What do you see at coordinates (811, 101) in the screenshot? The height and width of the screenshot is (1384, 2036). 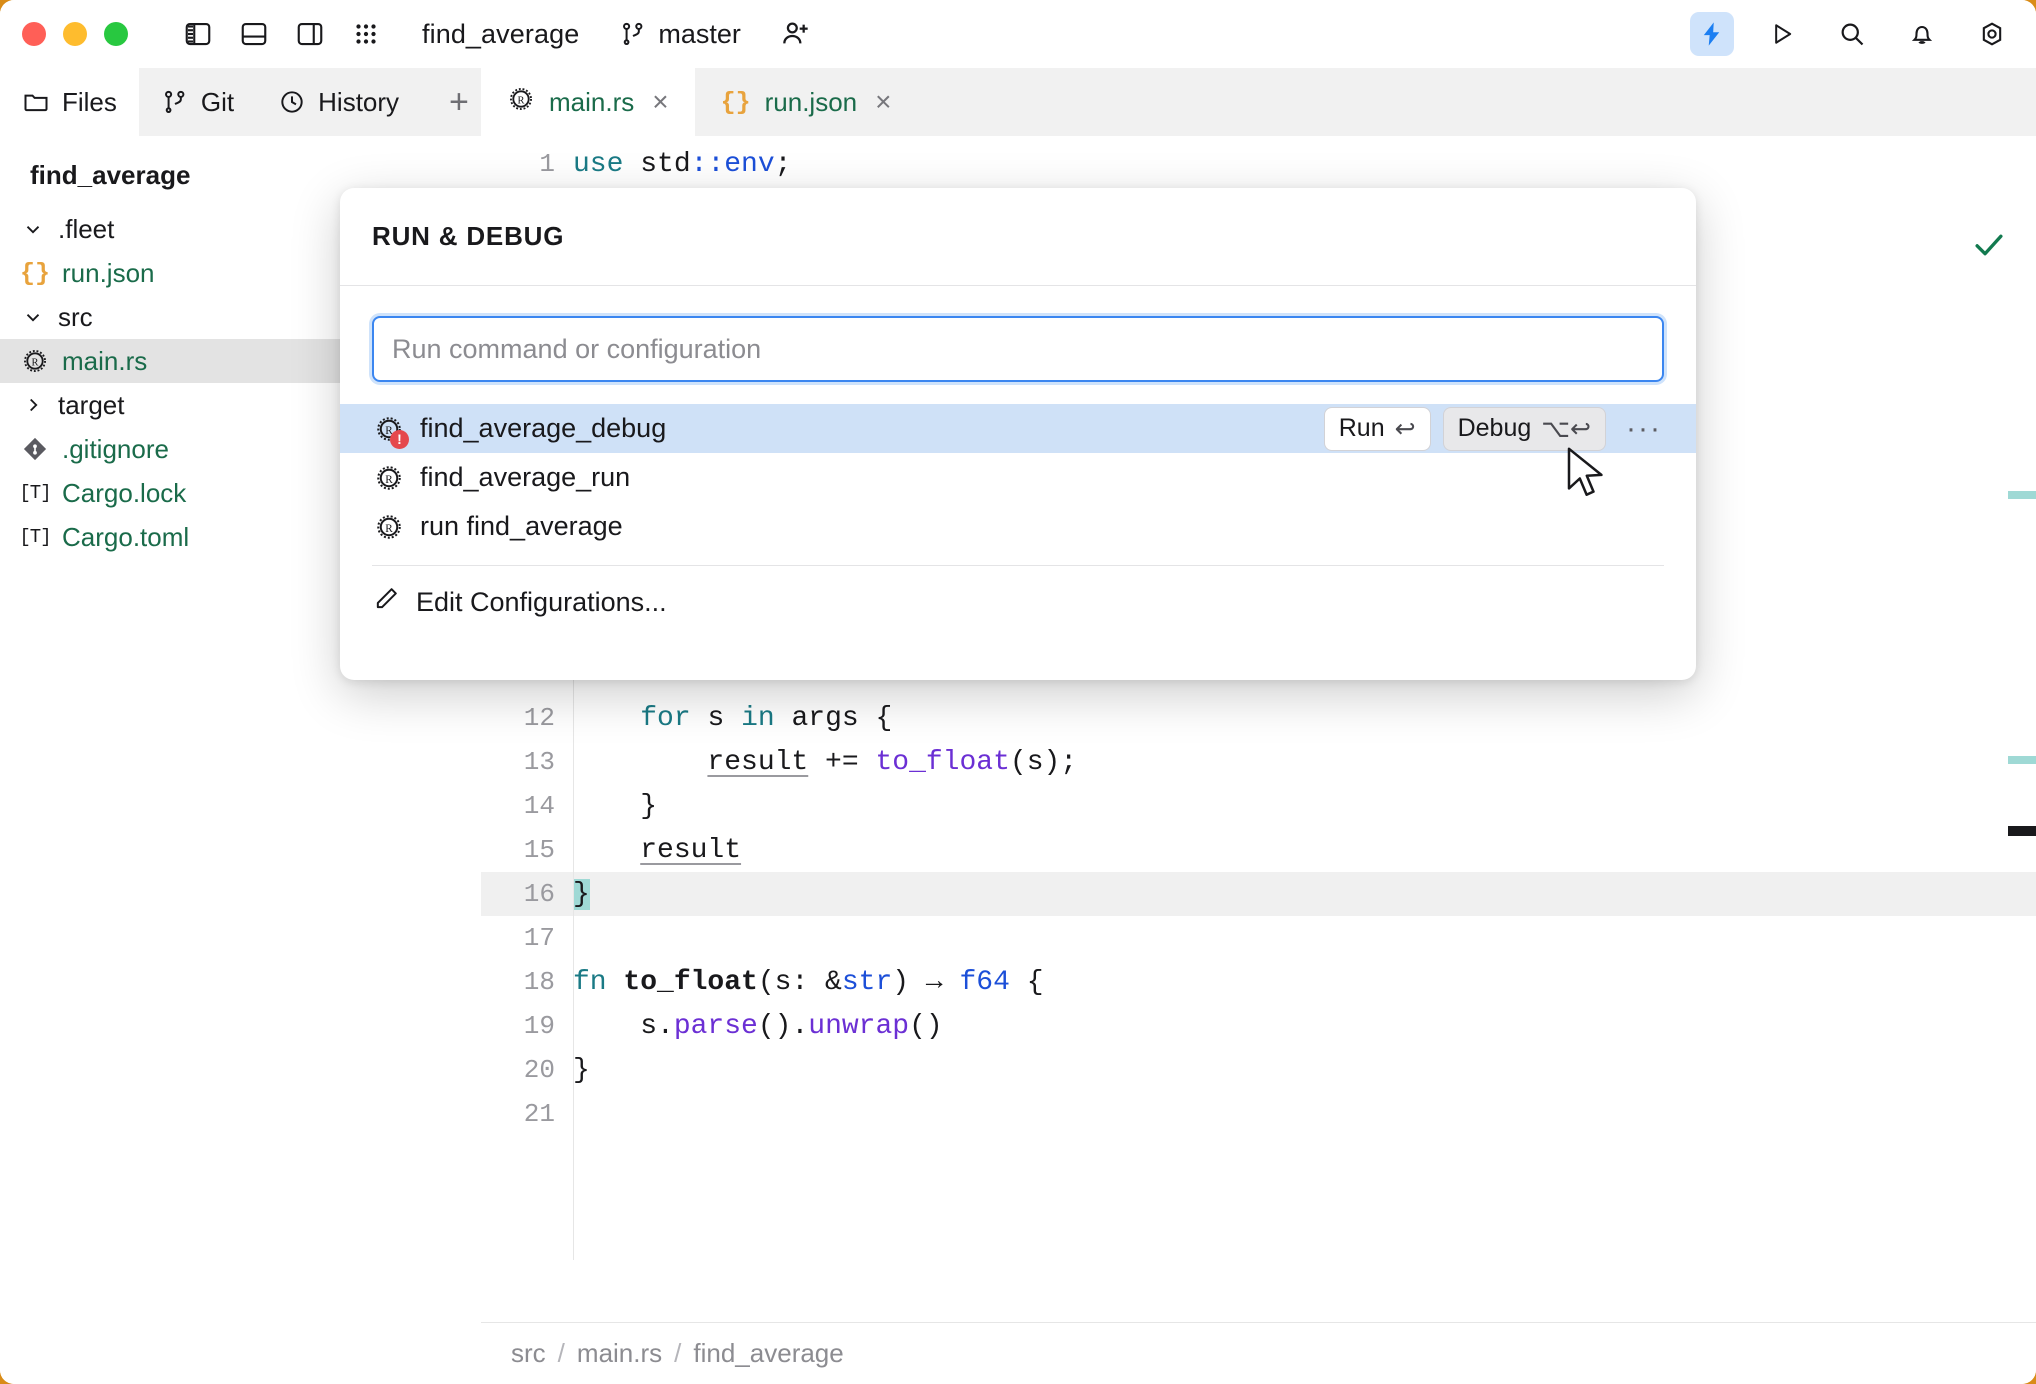 I see `editor-tab-run-json-label: run.json` at bounding box center [811, 101].